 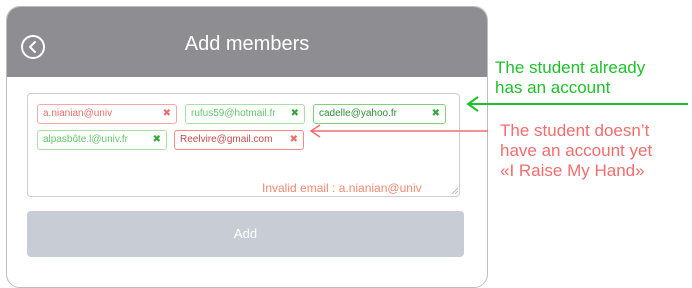 I want to click on note-line: «I Raise My Hand», so click(x=572, y=170).